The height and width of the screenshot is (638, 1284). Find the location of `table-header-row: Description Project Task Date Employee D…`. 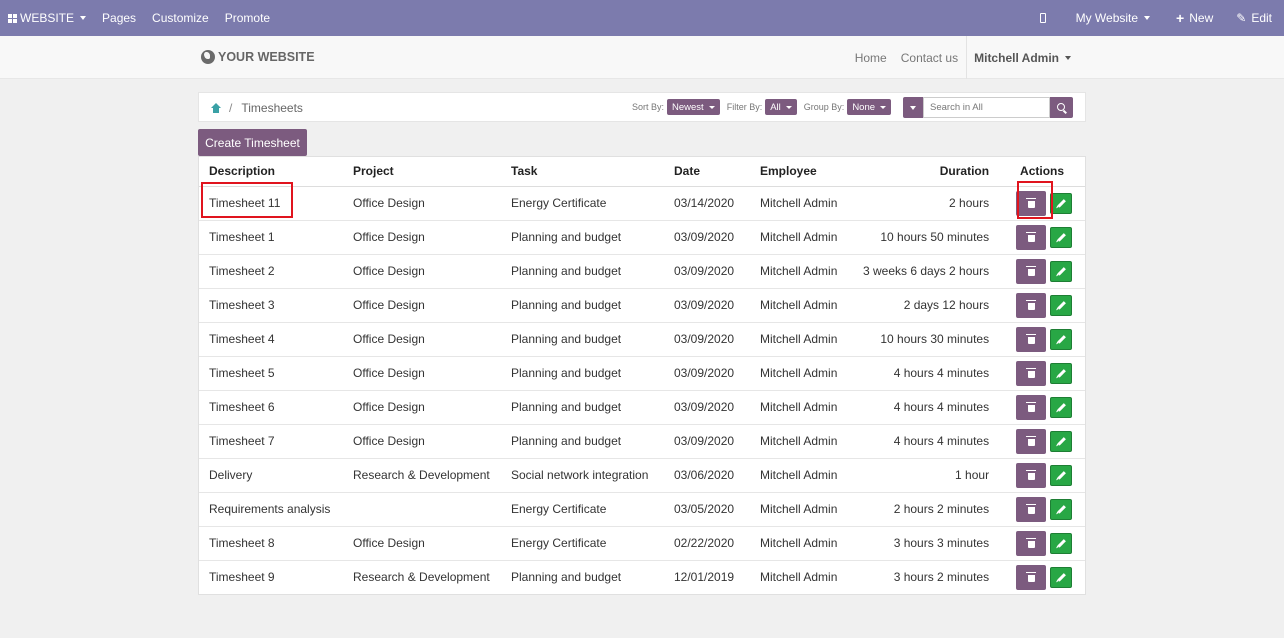

table-header-row: Description Project Task Date Employee D… is located at coordinates (642, 172).